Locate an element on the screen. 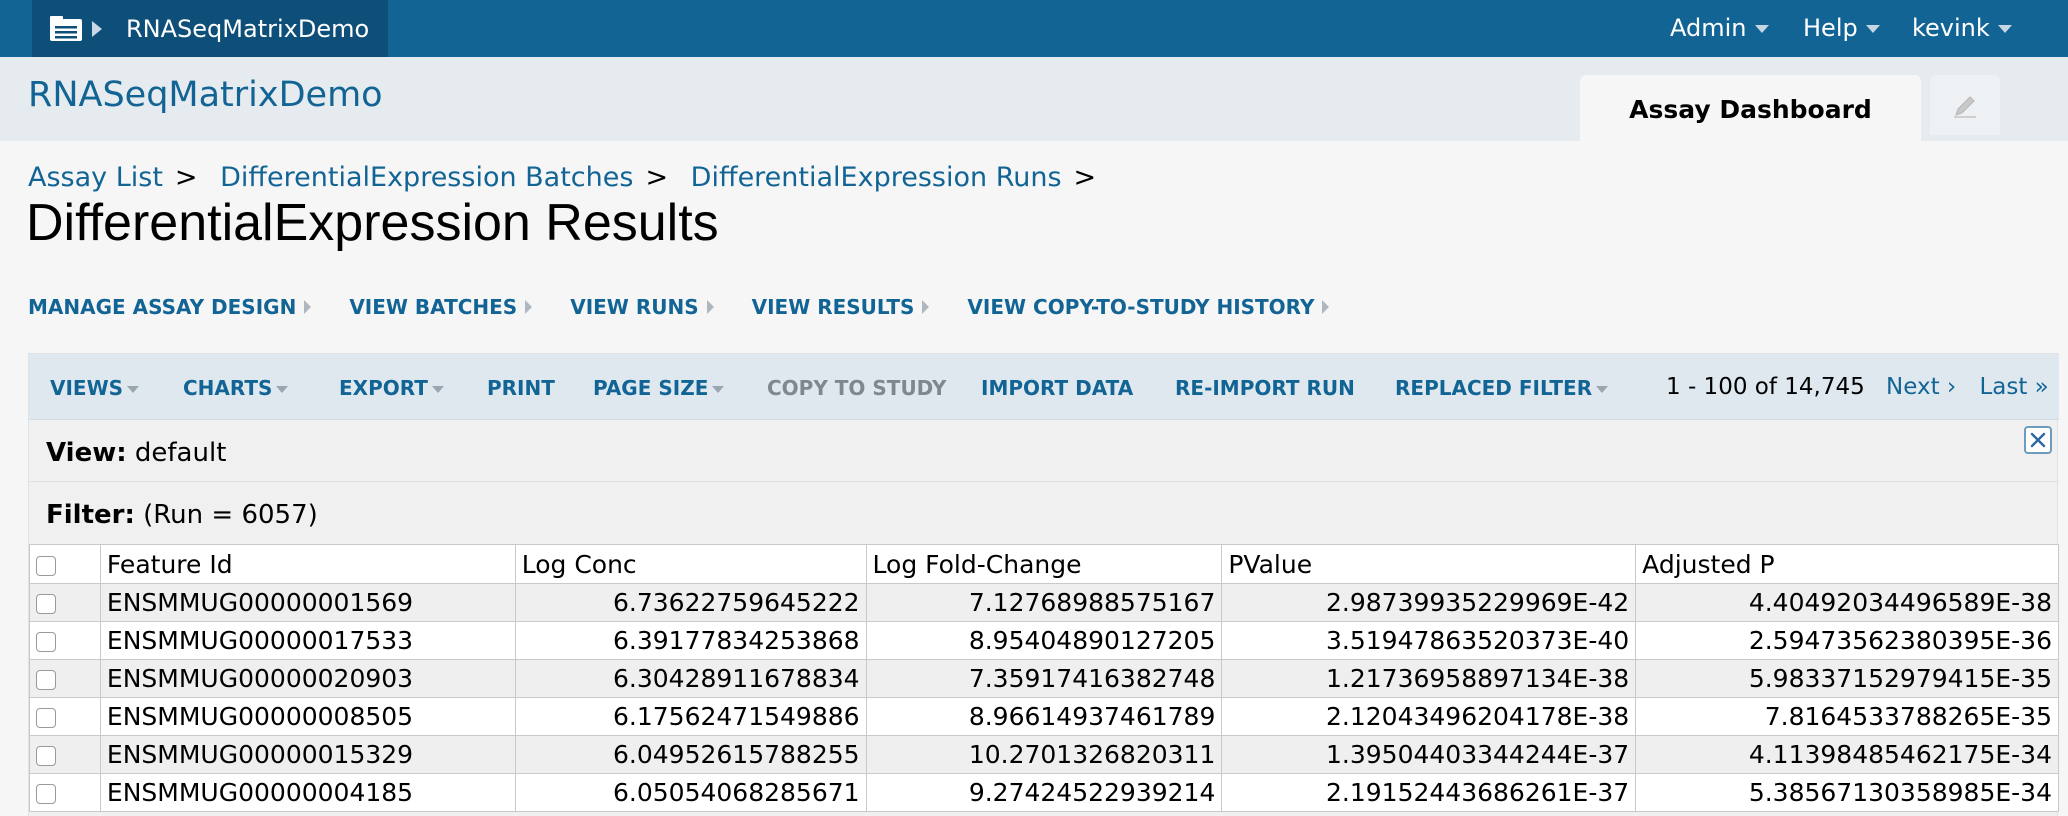 The width and height of the screenshot is (2068, 816). folder-icon is located at coordinates (66, 28).